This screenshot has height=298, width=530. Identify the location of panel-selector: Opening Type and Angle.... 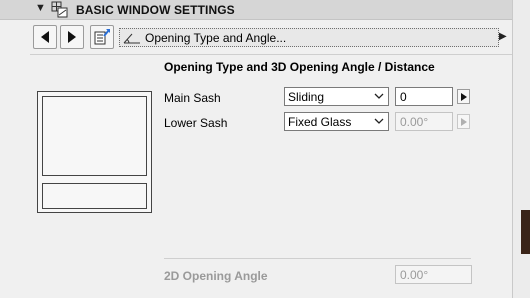
(309, 37).